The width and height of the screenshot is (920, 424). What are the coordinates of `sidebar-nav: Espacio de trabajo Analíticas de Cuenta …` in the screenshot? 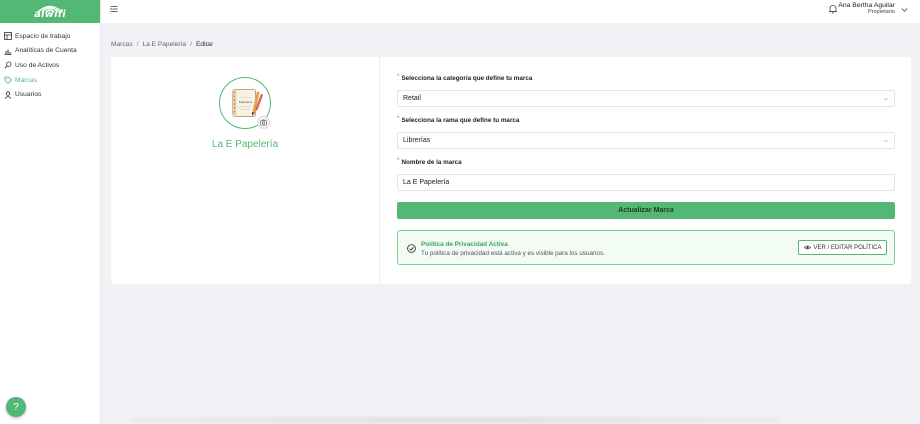 It's located at (50, 62).